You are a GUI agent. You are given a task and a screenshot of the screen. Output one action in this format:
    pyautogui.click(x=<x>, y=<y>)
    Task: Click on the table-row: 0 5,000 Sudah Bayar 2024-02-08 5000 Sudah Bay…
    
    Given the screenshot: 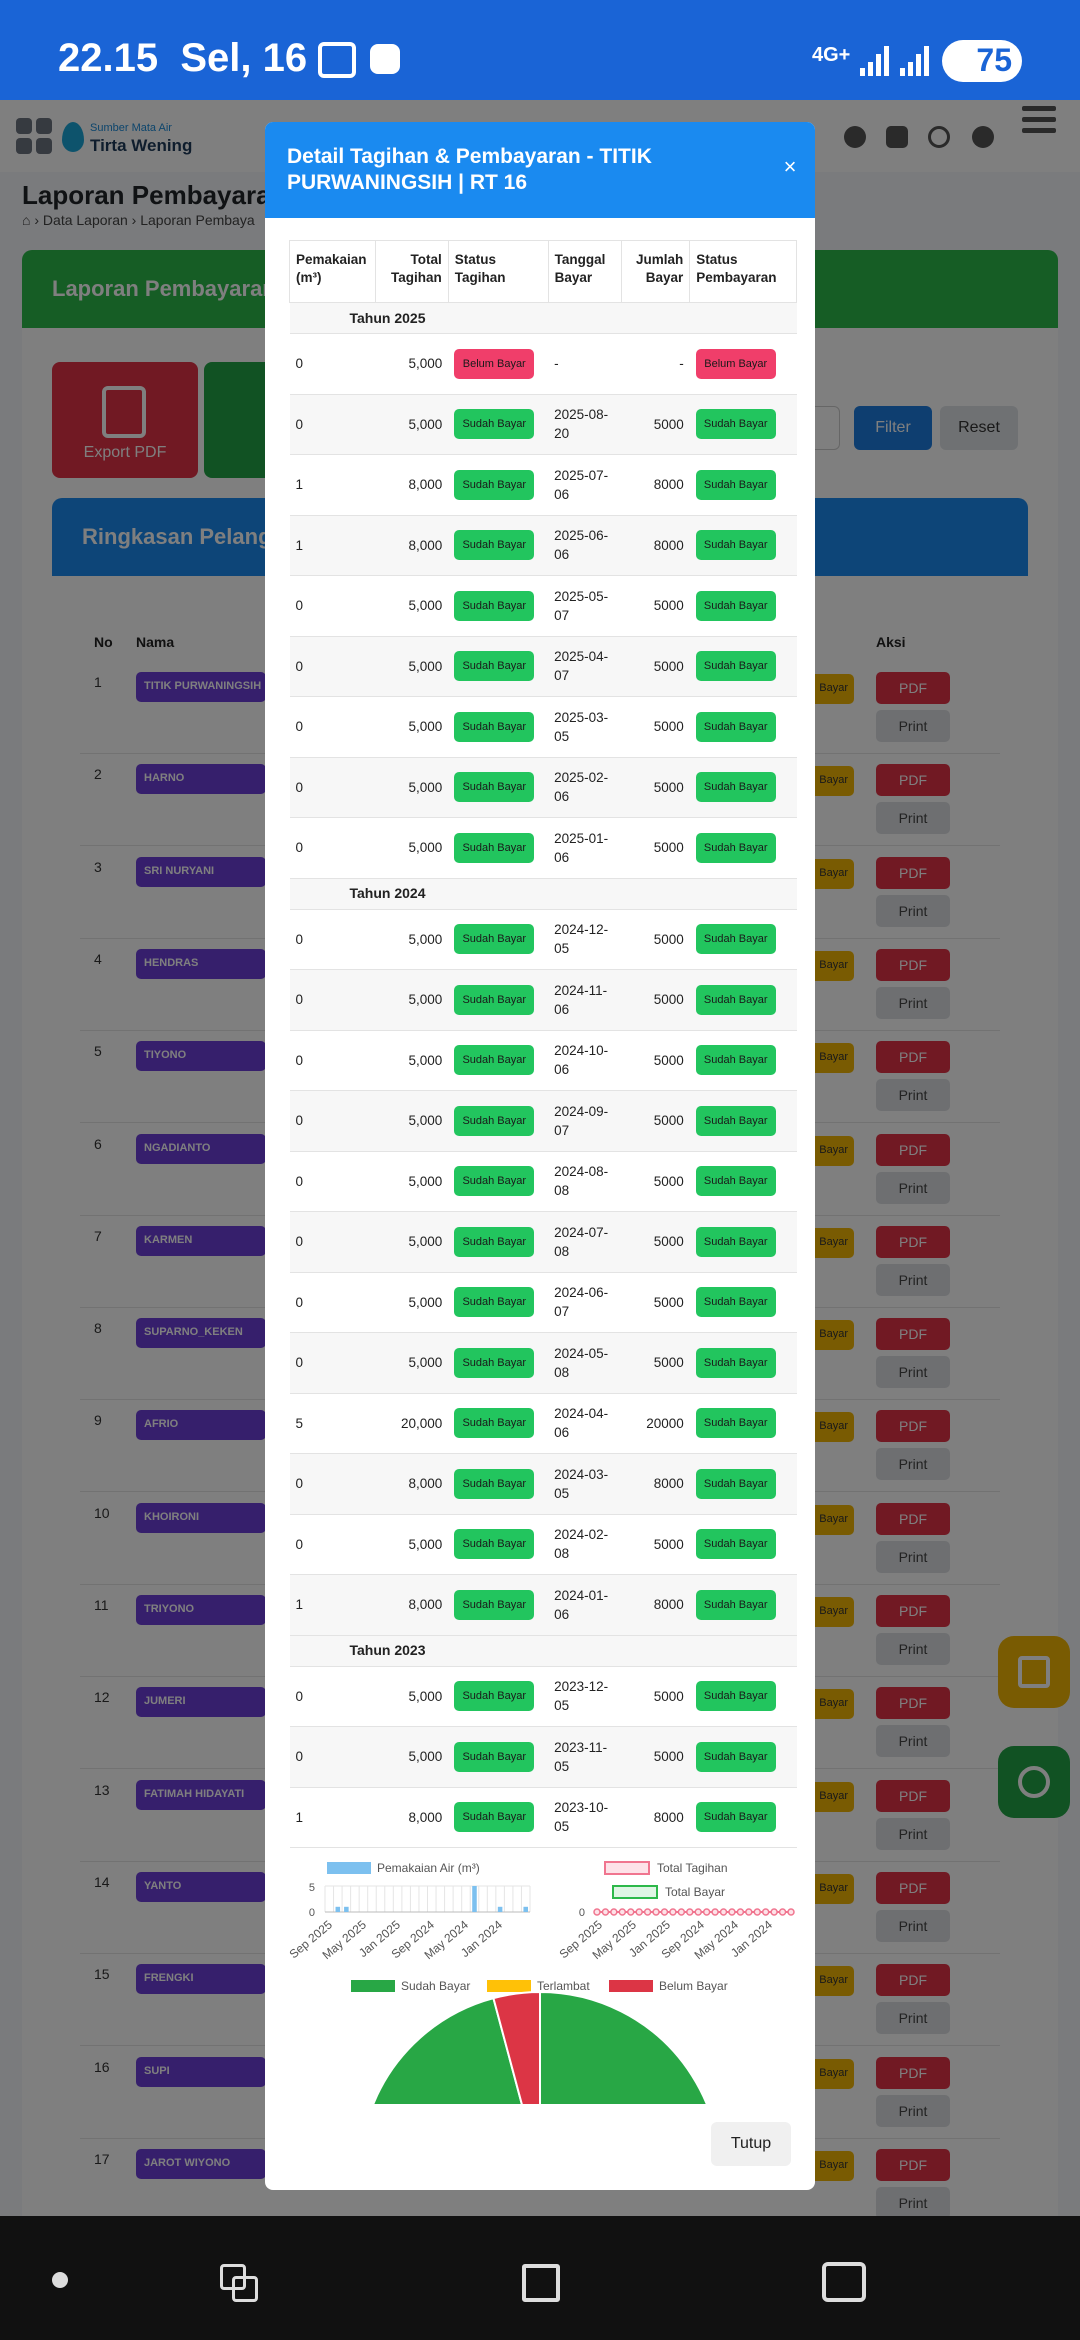 What is the action you would take?
    pyautogui.click(x=543, y=1544)
    